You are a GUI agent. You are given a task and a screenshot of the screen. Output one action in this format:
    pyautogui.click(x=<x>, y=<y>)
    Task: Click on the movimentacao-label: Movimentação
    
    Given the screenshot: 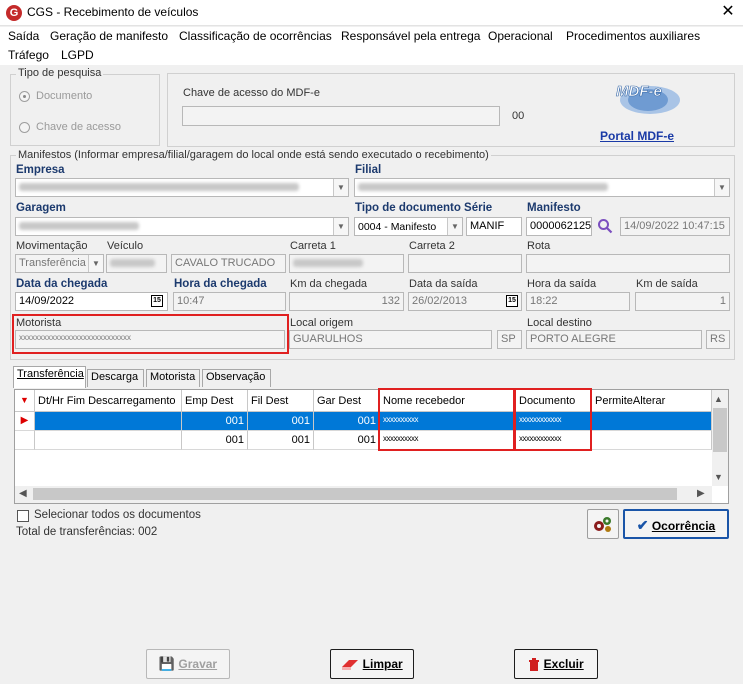 What is the action you would take?
    pyautogui.click(x=52, y=246)
    